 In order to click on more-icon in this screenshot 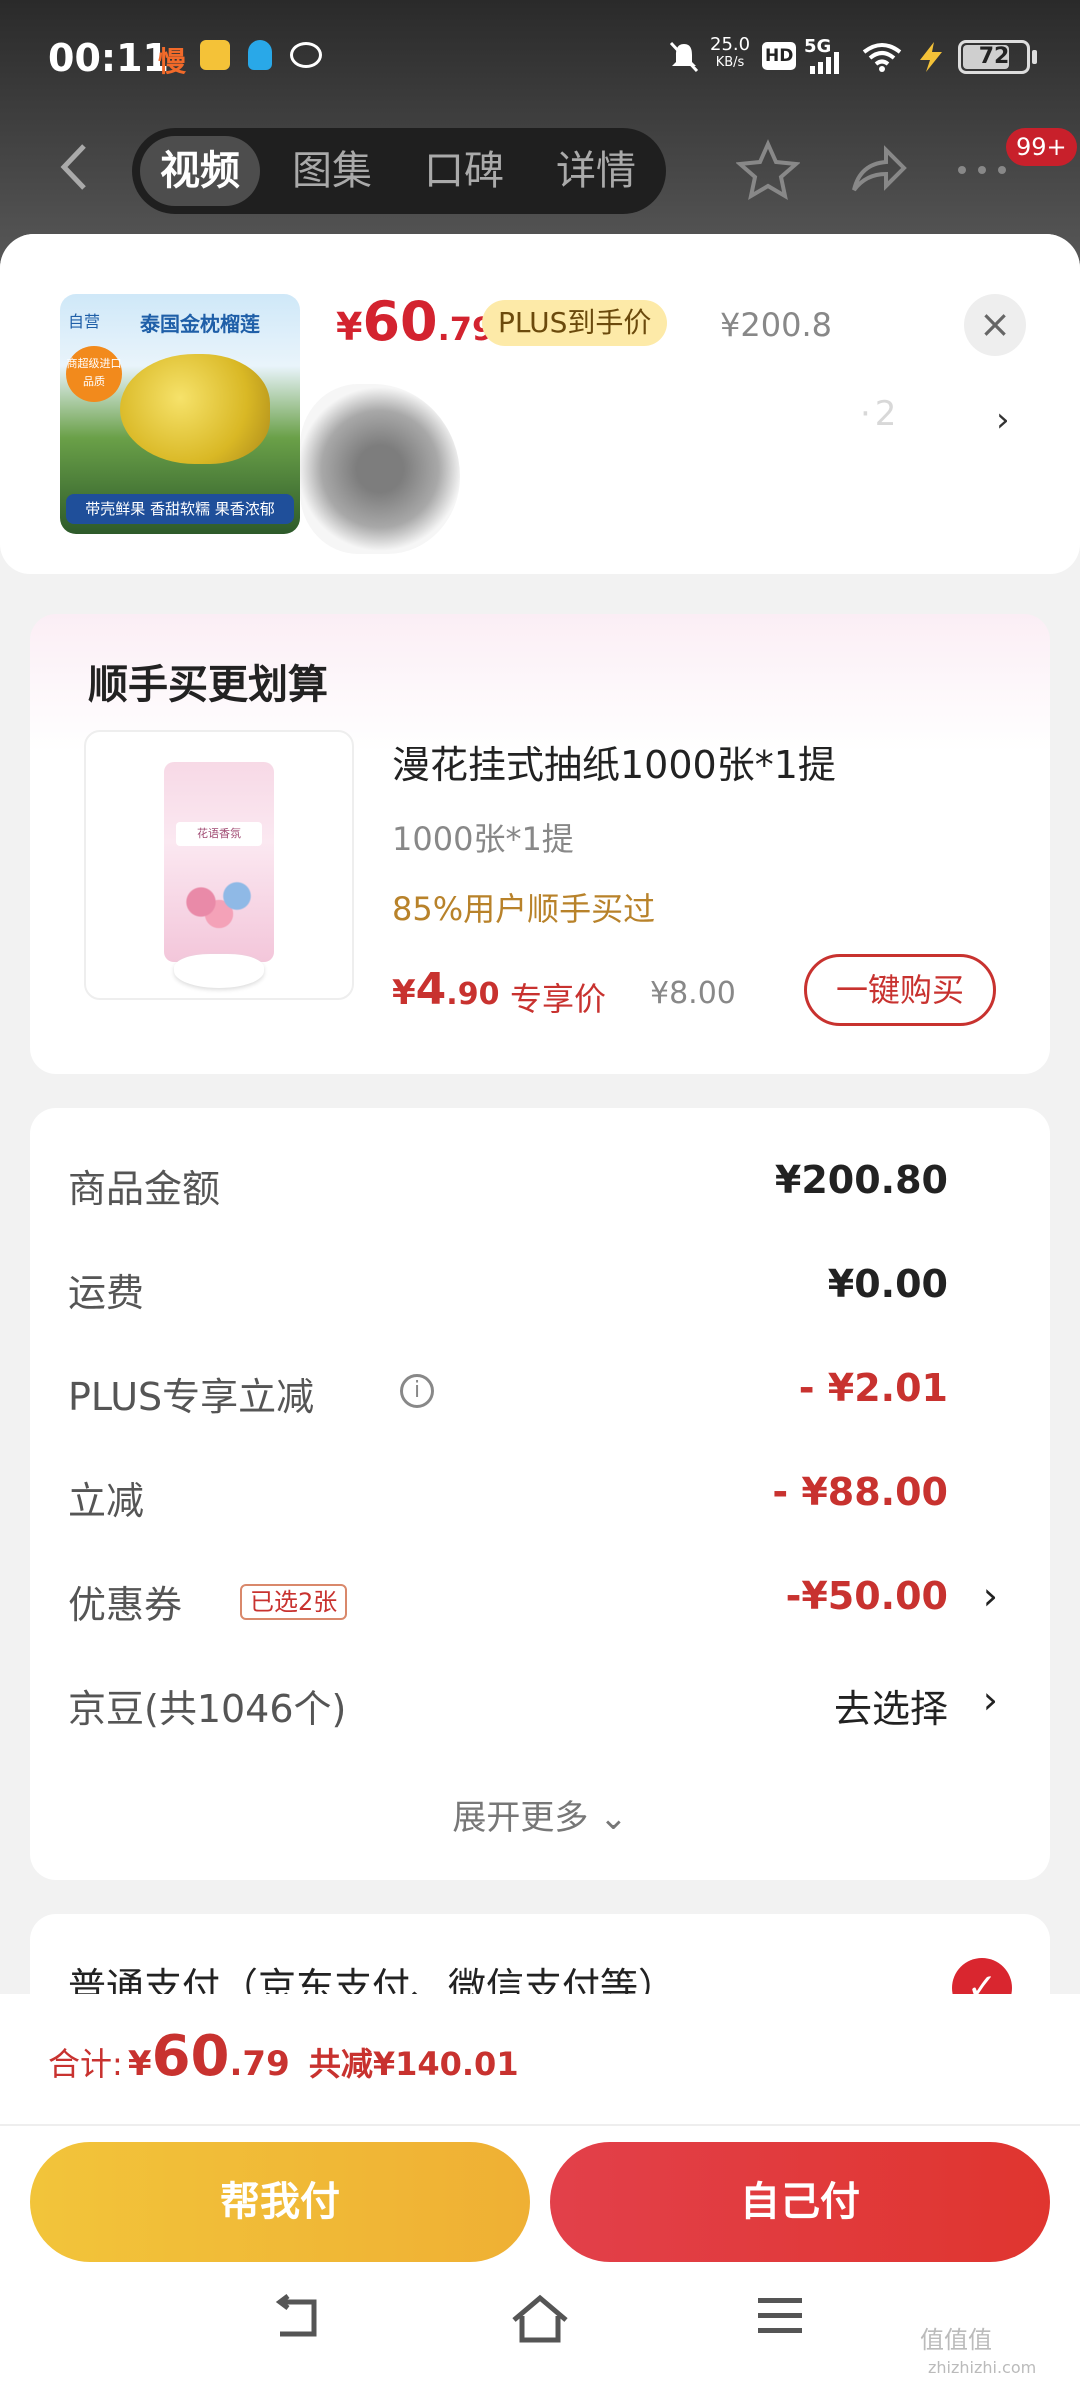, I will do `click(982, 170)`.